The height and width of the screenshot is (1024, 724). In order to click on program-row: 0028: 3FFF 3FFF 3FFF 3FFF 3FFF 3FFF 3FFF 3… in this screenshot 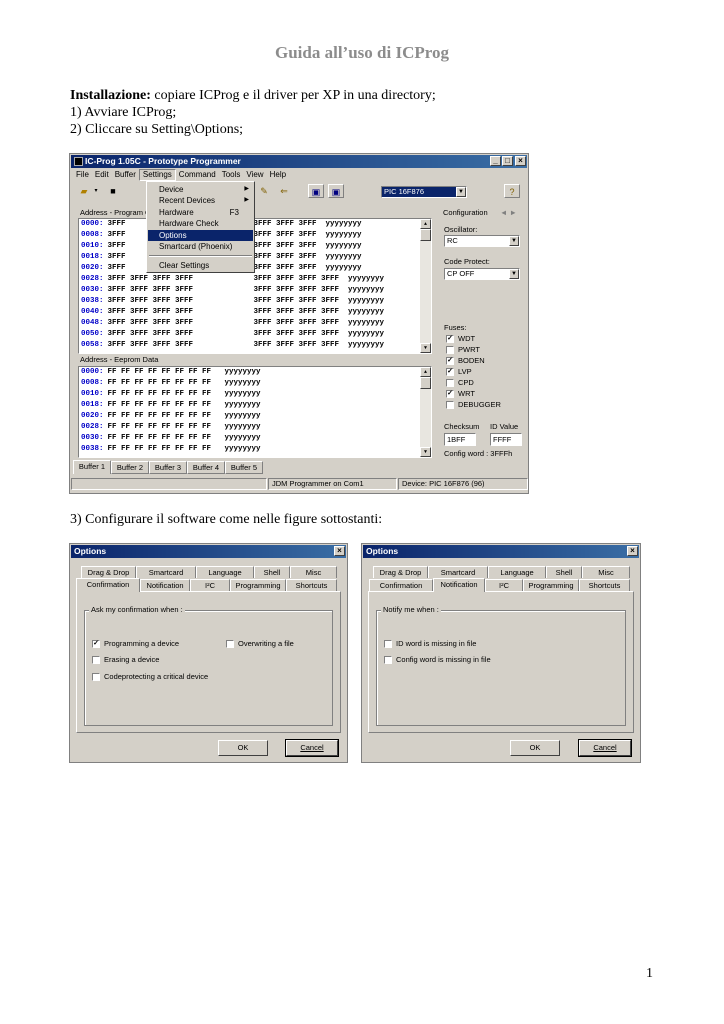, I will do `click(255, 279)`.